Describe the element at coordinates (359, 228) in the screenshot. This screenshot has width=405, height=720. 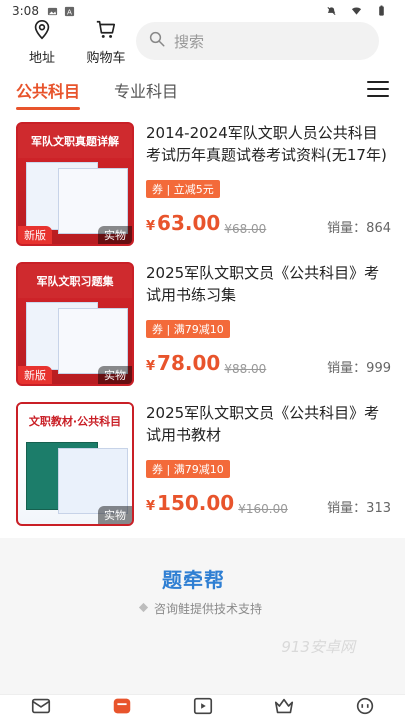
I see `sales-count: 销量：864` at that location.